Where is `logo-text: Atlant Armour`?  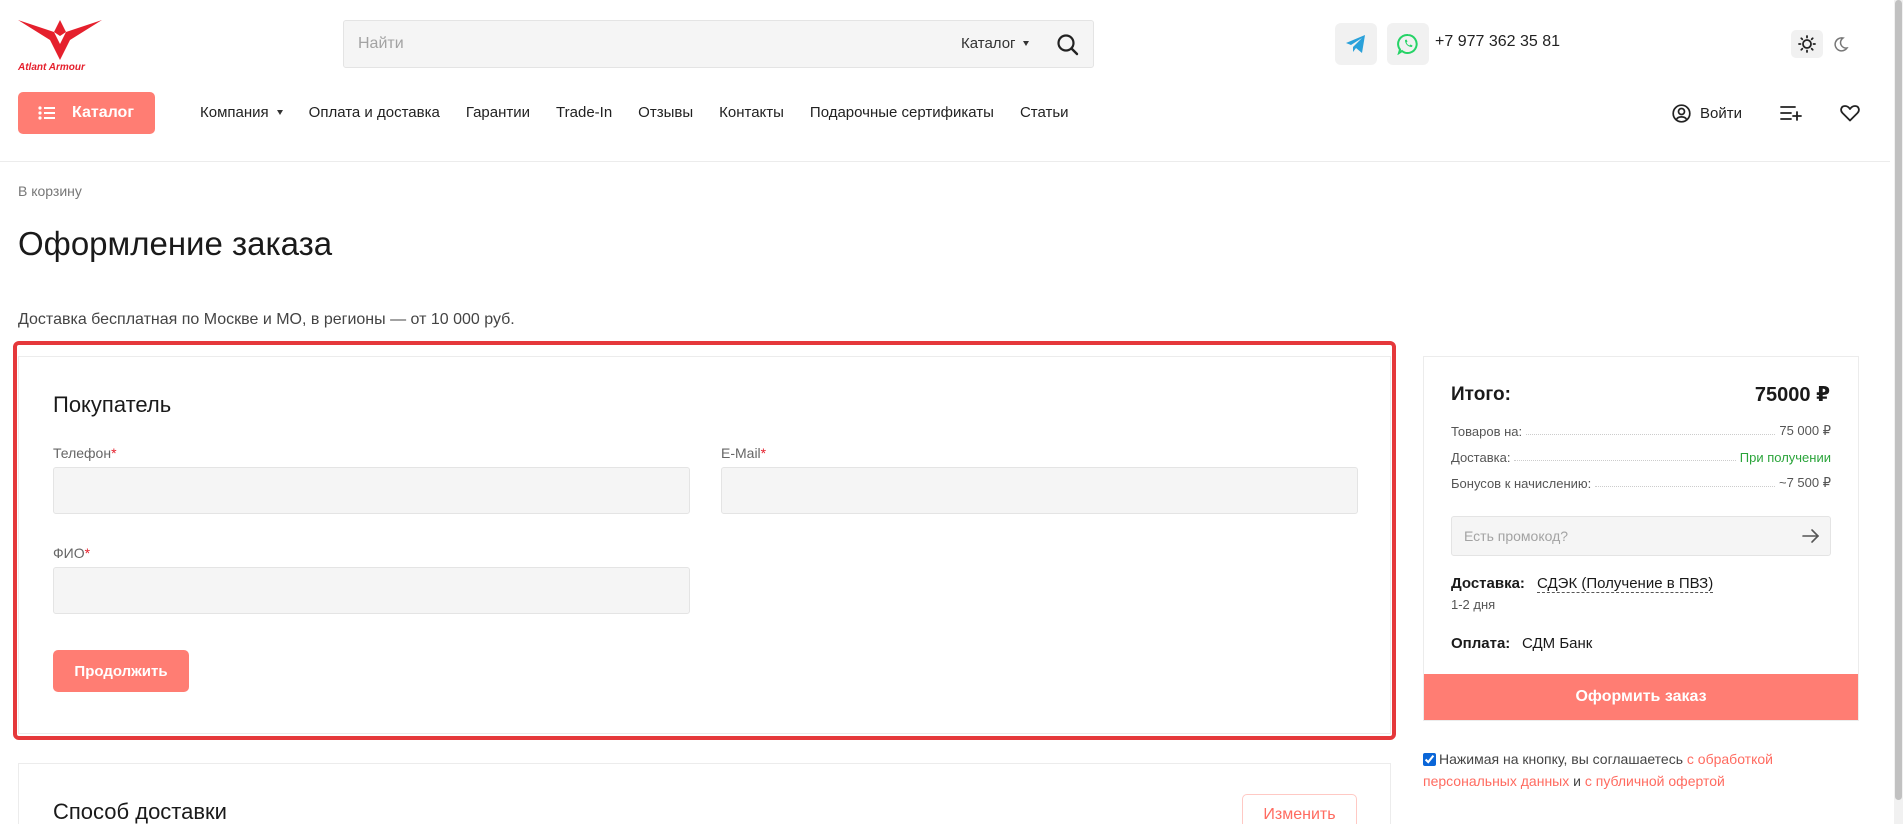
logo-text: Atlant Armour is located at coordinates (51, 67).